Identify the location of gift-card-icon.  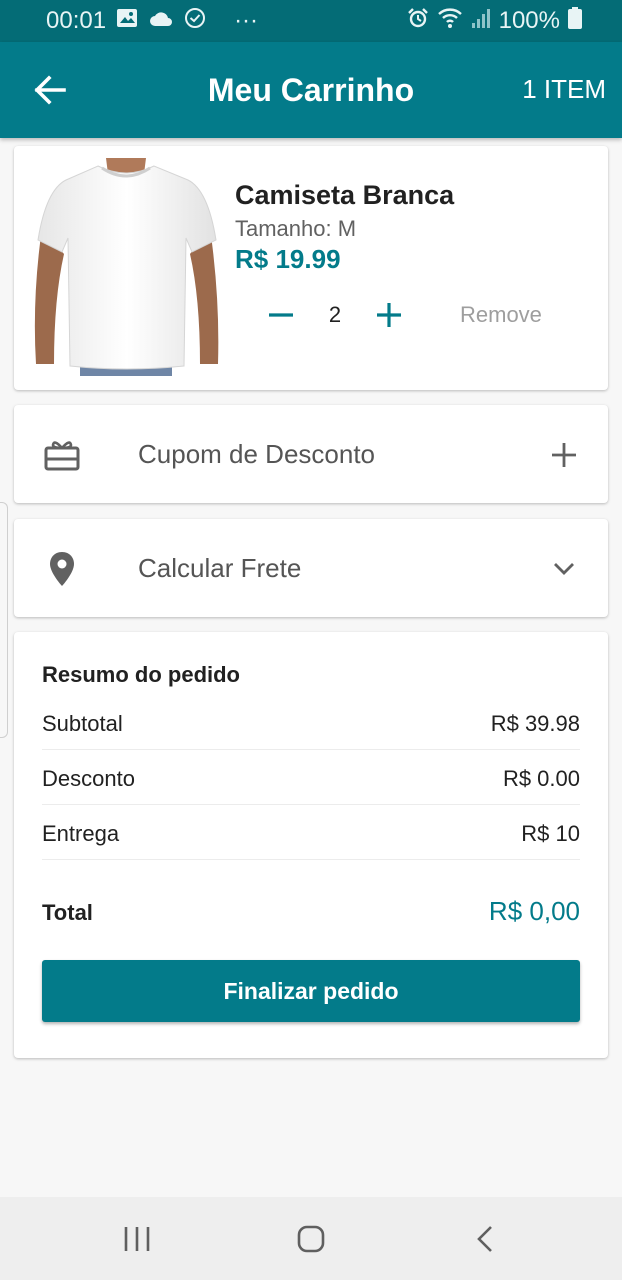
(62, 455).